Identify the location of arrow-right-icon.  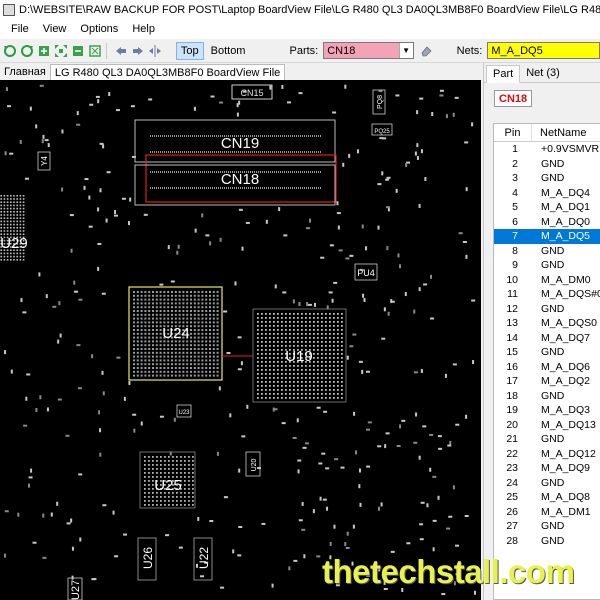
(138, 50).